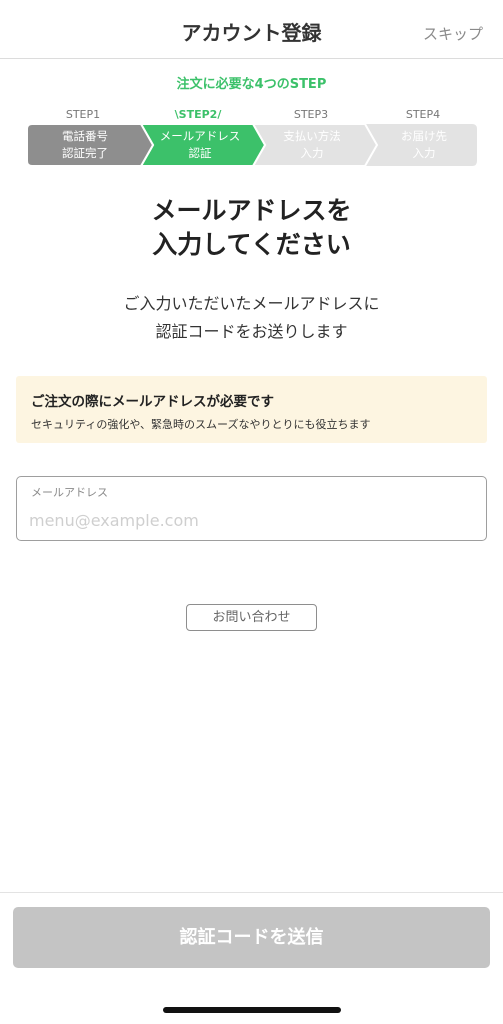  What do you see at coordinates (252, 1010) in the screenshot?
I see `home-indicator` at bounding box center [252, 1010].